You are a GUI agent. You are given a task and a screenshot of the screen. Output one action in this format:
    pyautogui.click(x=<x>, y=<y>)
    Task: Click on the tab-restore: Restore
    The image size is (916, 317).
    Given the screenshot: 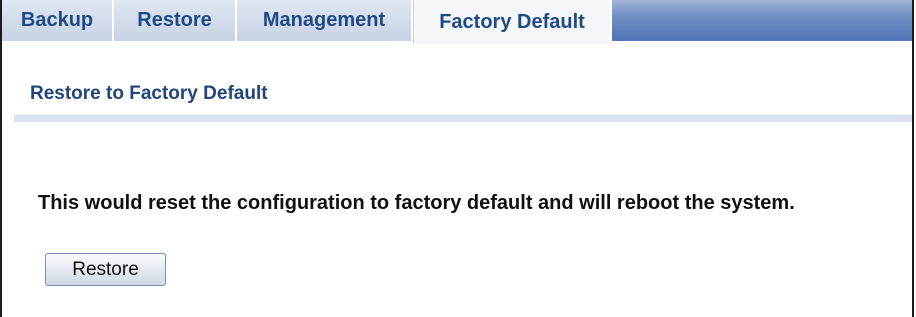 What is the action you would take?
    pyautogui.click(x=175, y=20)
    